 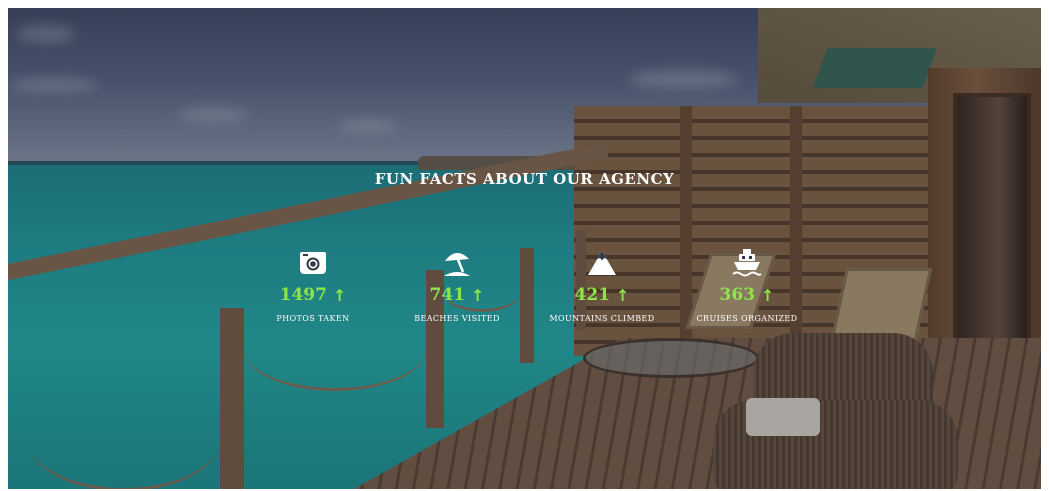 What do you see at coordinates (602, 318) in the screenshot?
I see `stat-label: MOUNTAINS CLIMBED` at bounding box center [602, 318].